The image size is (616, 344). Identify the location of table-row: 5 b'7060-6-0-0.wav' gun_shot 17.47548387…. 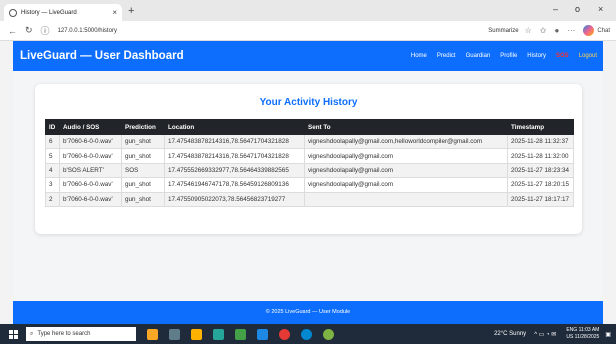
(309, 156).